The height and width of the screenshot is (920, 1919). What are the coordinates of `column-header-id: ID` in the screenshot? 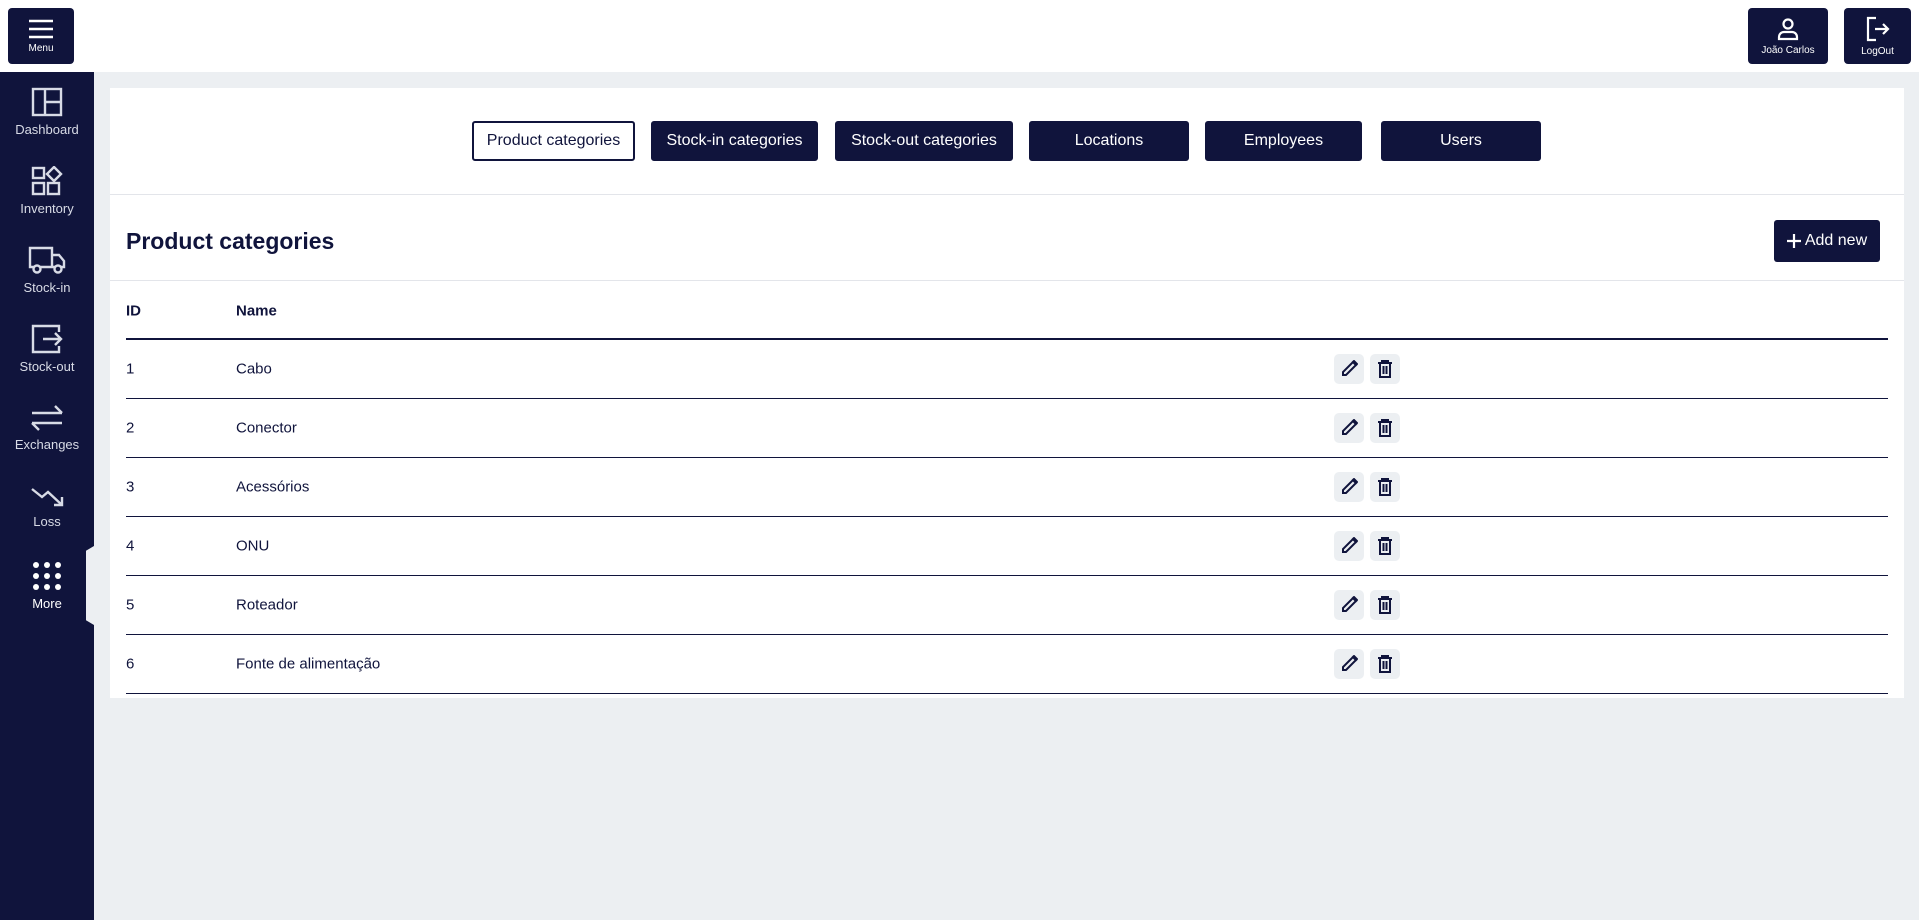 It's located at (133, 310).